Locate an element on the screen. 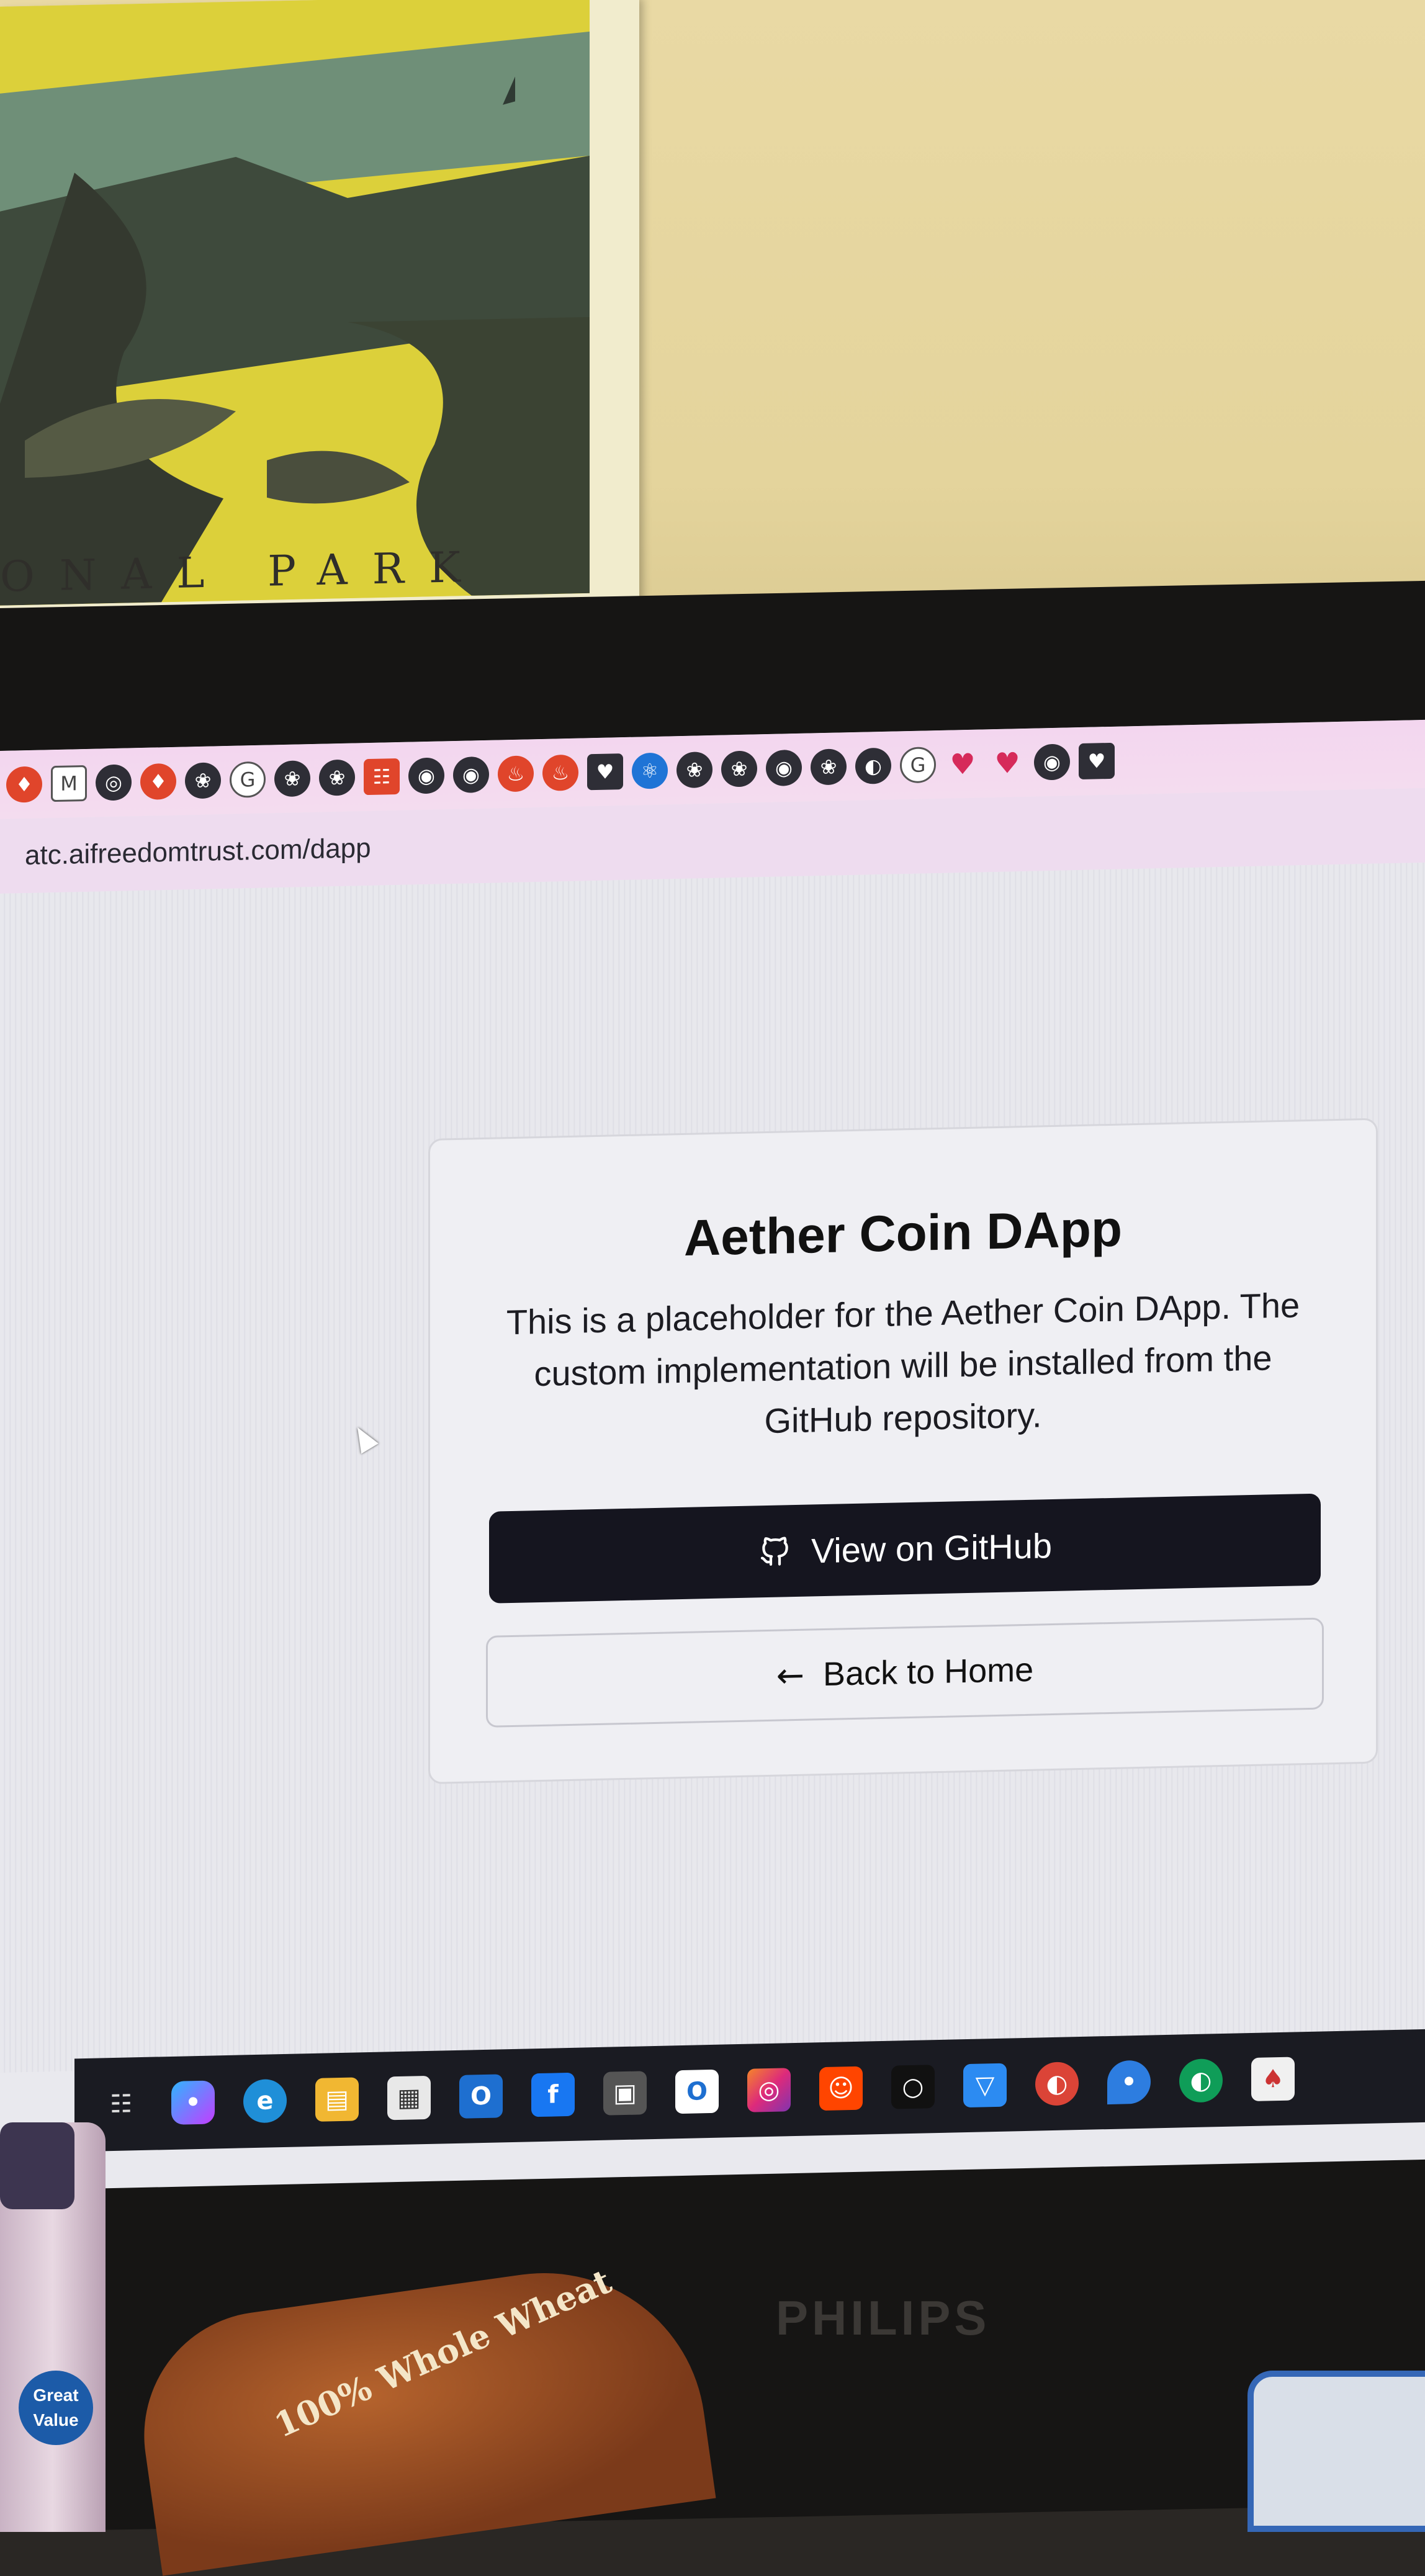  url-text: atc.aifreedomtrust.com/dapp is located at coordinates (198, 852).